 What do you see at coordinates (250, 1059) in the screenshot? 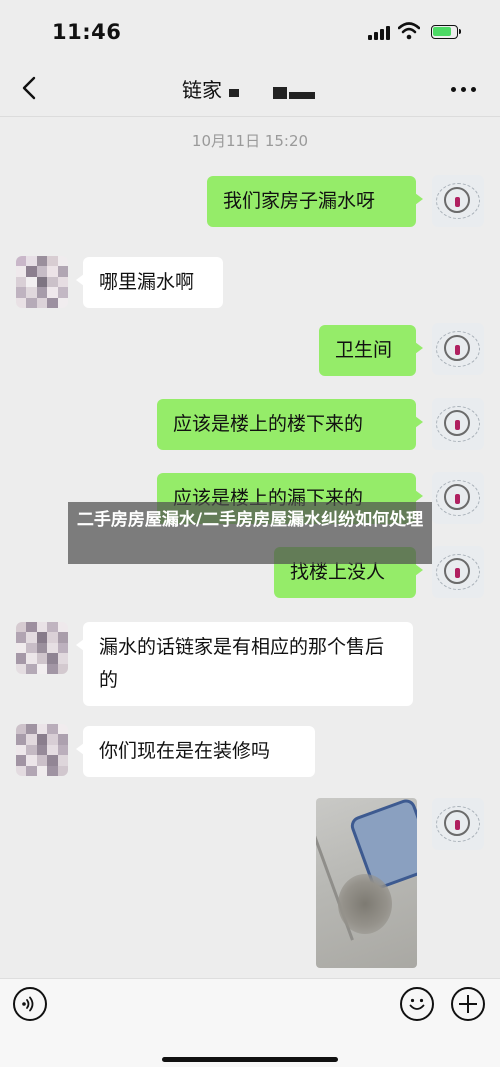
I see `home-indicator` at bounding box center [250, 1059].